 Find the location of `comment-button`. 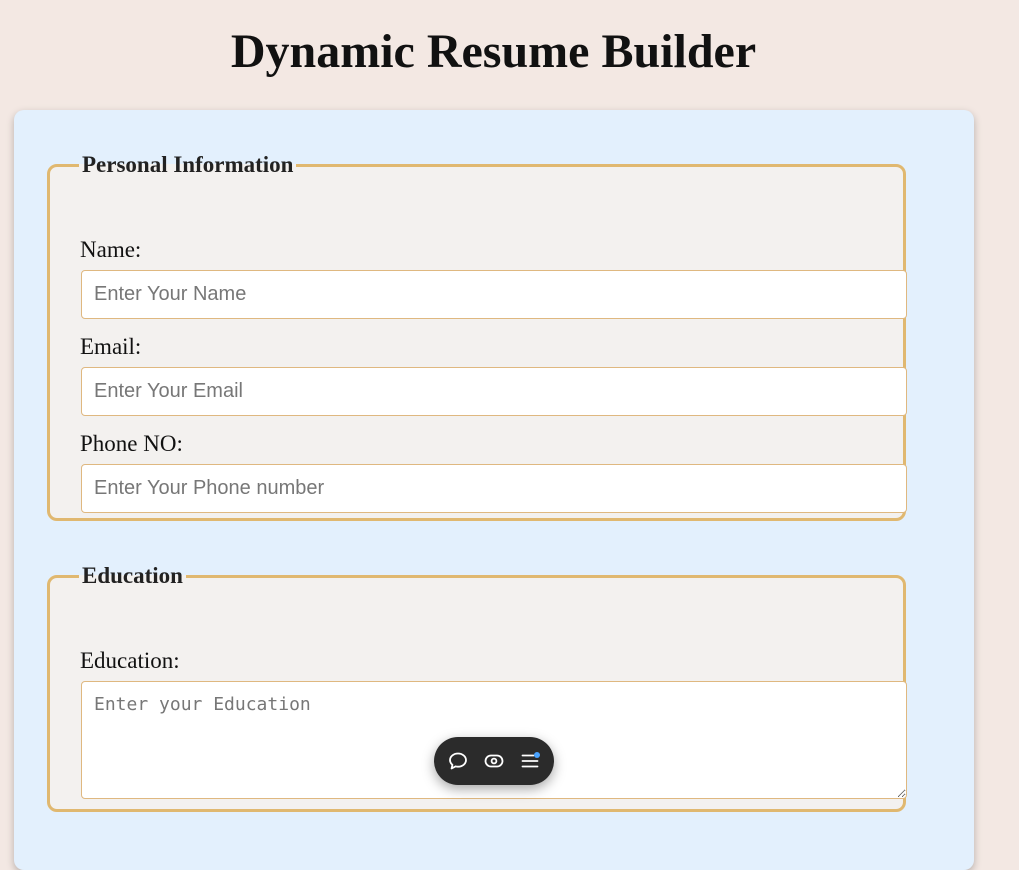

comment-button is located at coordinates (458, 761).